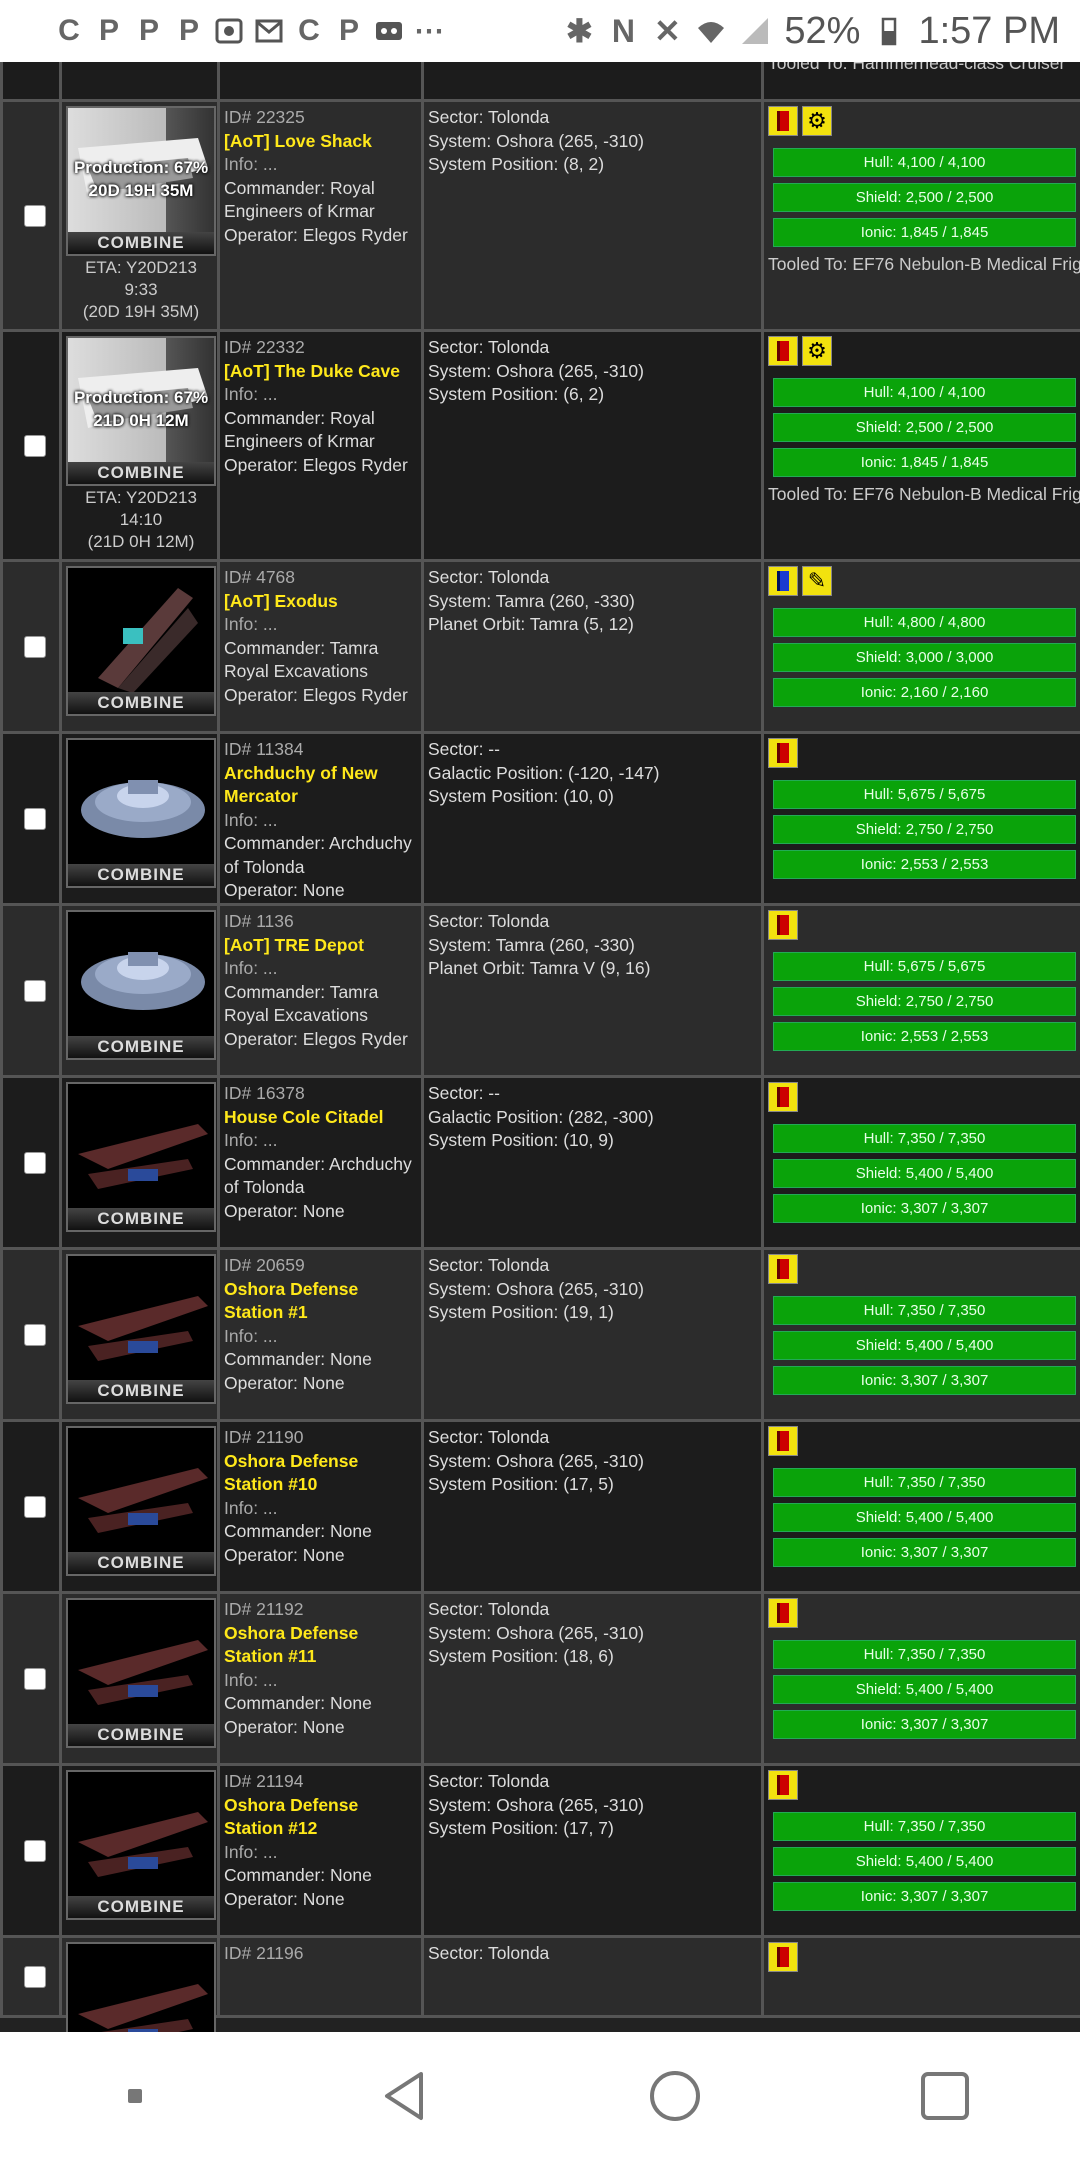  I want to click on ionic-bar: Ionic: 2,553 / 2,553, so click(924, 864).